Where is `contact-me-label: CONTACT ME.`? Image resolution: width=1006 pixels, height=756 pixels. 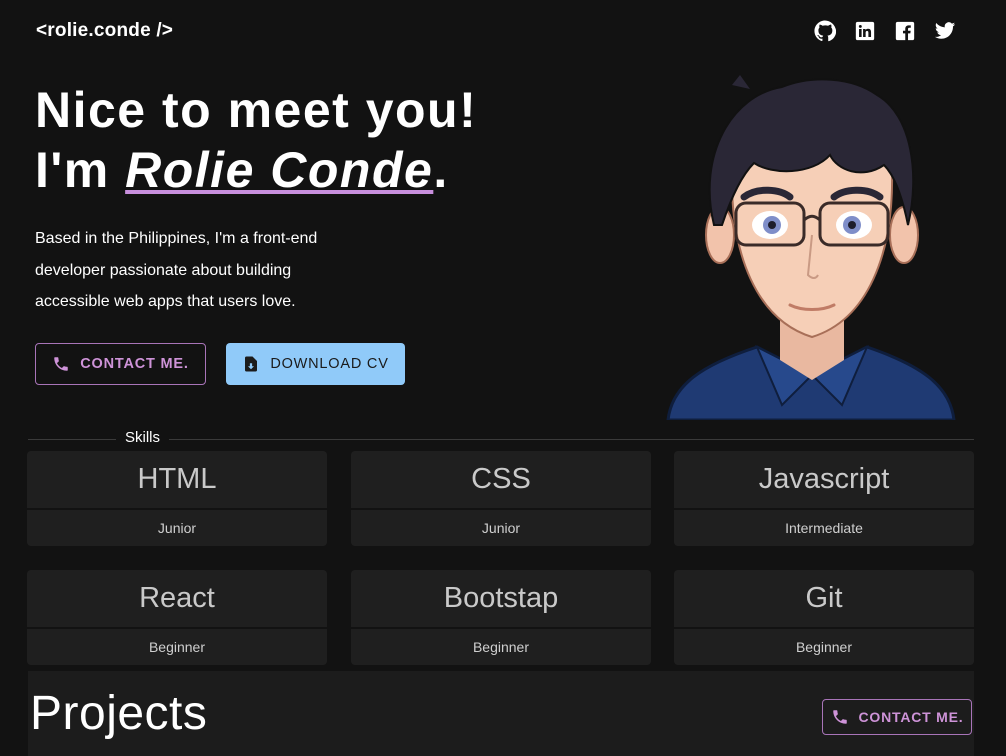 contact-me-label: CONTACT ME. is located at coordinates (134, 364).